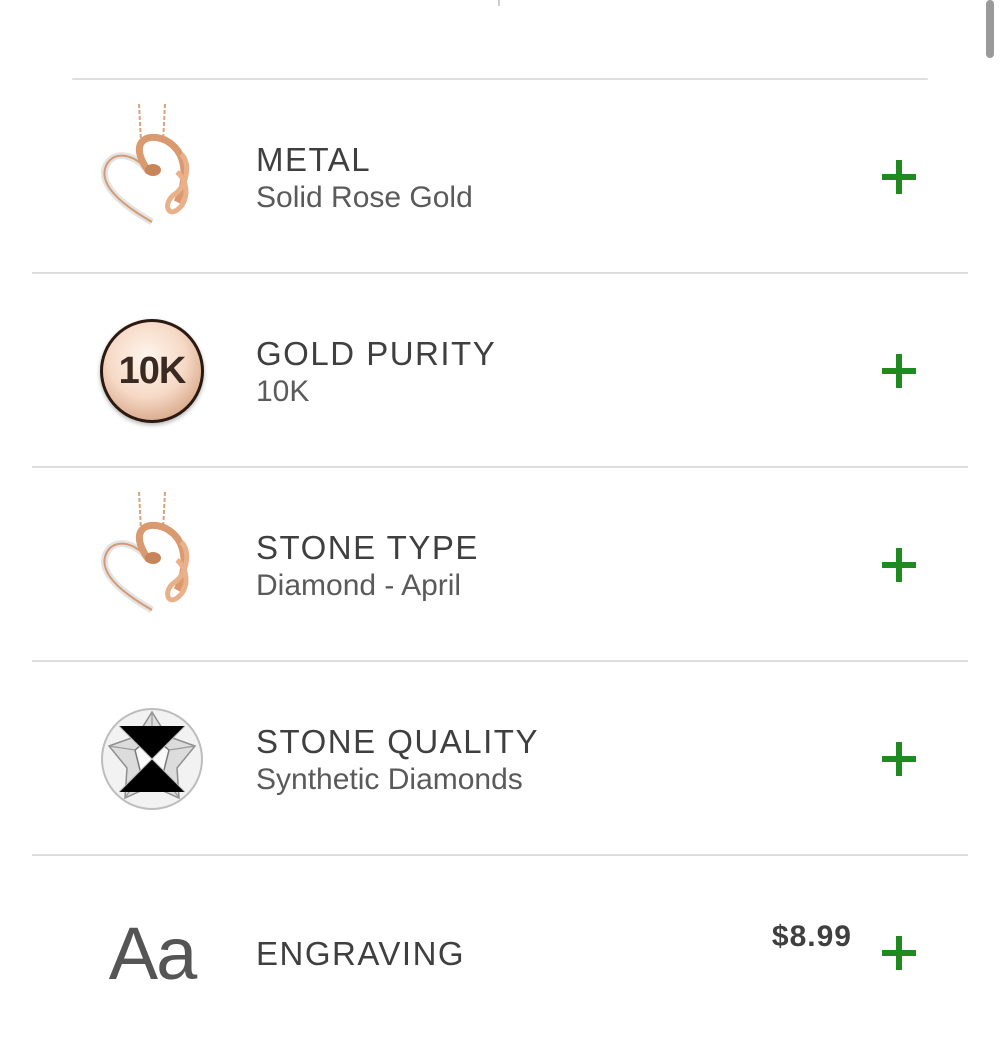  What do you see at coordinates (367, 547) in the screenshot?
I see `option-title: STONE TYPE` at bounding box center [367, 547].